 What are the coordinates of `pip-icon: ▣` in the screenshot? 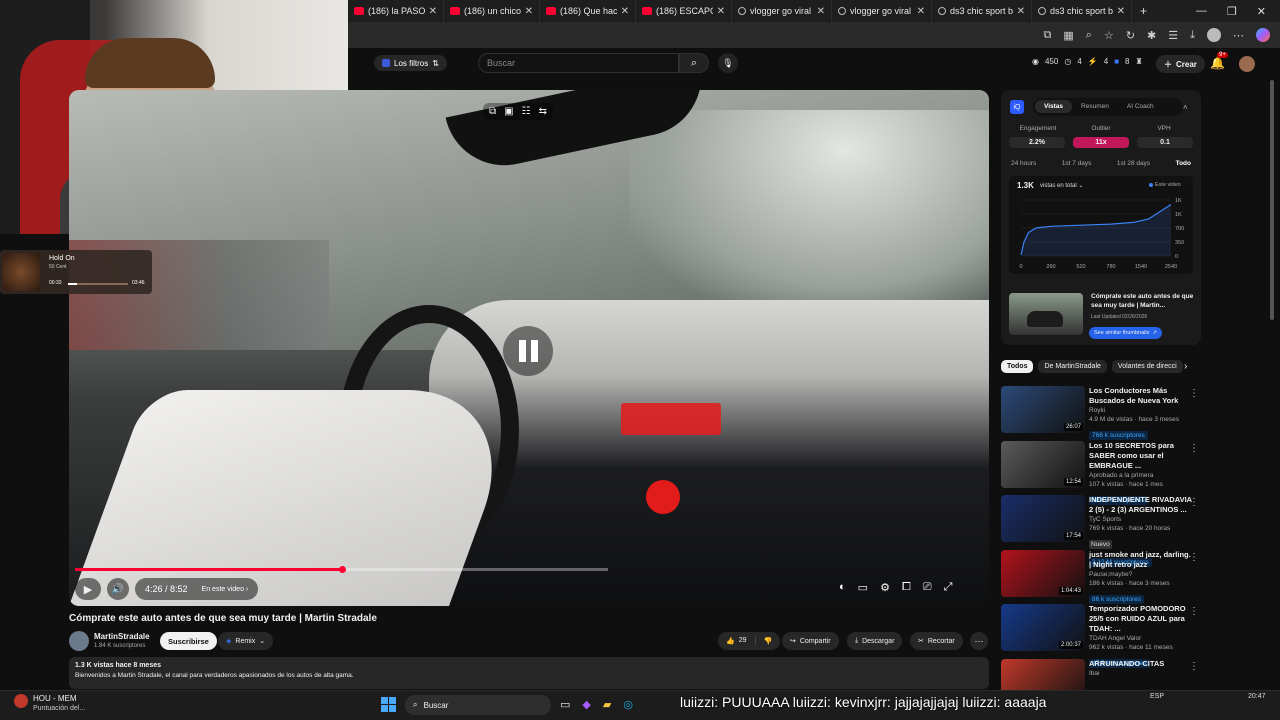 It's located at (508, 111).